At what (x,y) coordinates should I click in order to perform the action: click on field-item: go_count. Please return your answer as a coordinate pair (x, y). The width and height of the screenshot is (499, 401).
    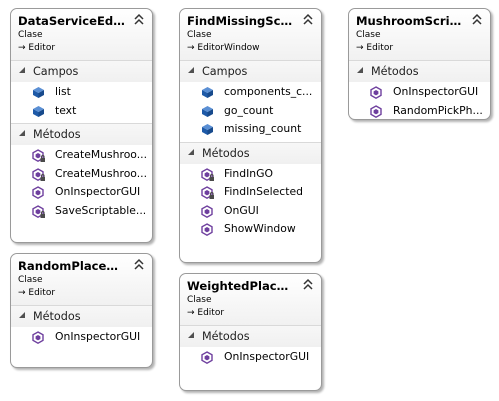
    Looking at the image, I should click on (250, 111).